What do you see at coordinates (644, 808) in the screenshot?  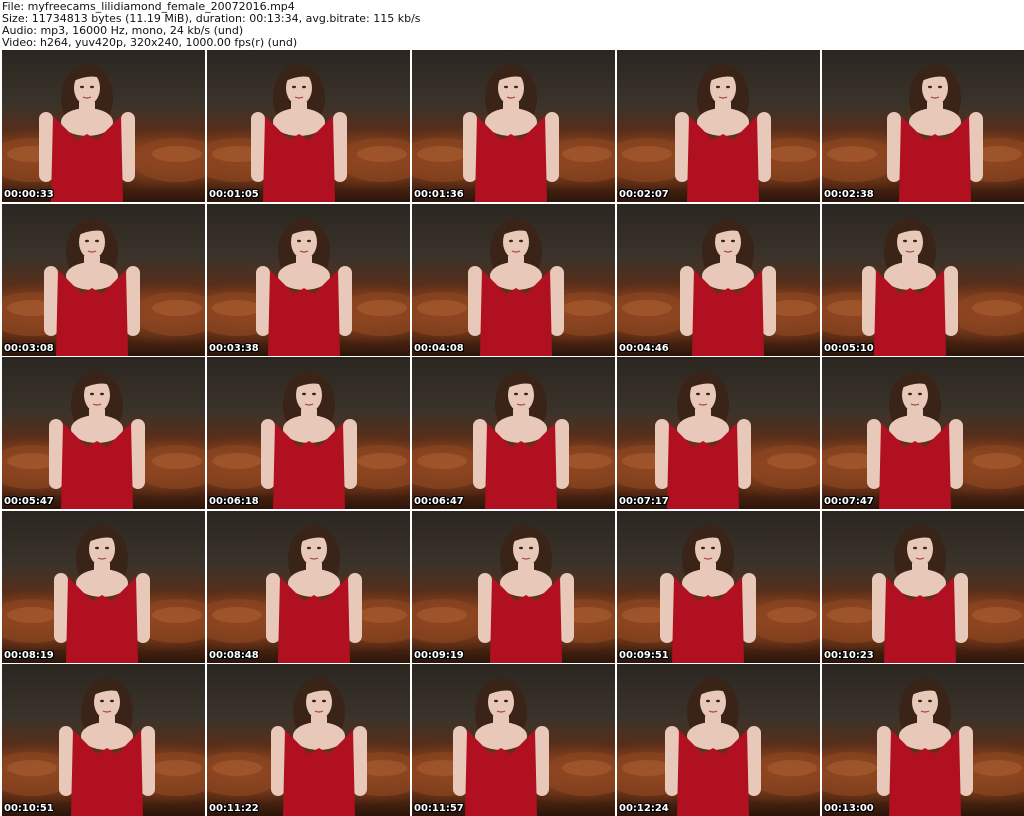 I see `thumbnail-timestamp: 00:12:24` at bounding box center [644, 808].